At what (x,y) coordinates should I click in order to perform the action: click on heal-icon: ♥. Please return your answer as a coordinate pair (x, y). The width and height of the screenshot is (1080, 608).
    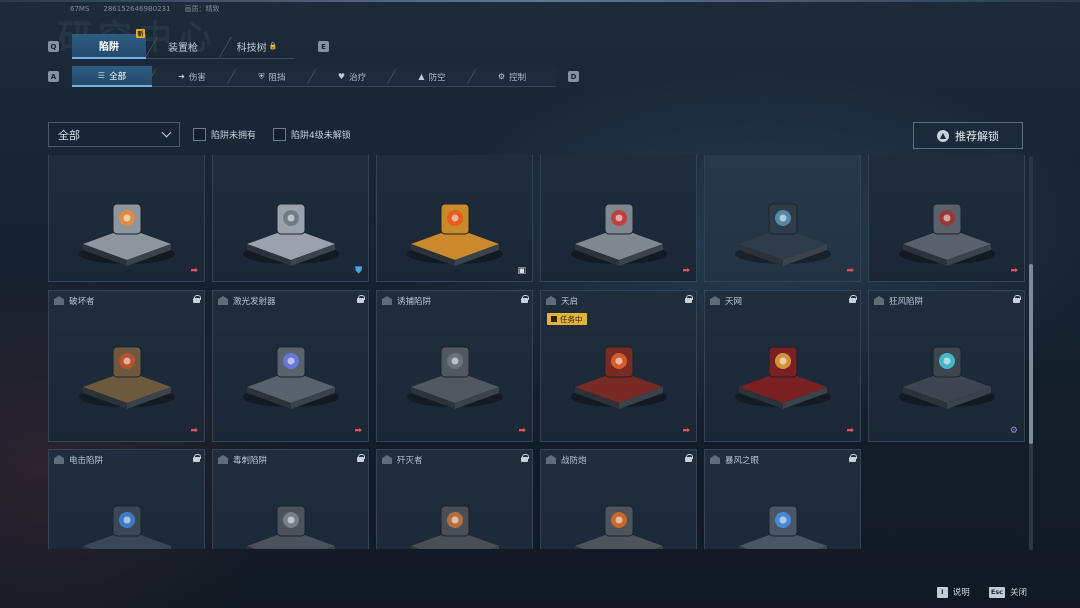
    Looking at the image, I should click on (341, 76).